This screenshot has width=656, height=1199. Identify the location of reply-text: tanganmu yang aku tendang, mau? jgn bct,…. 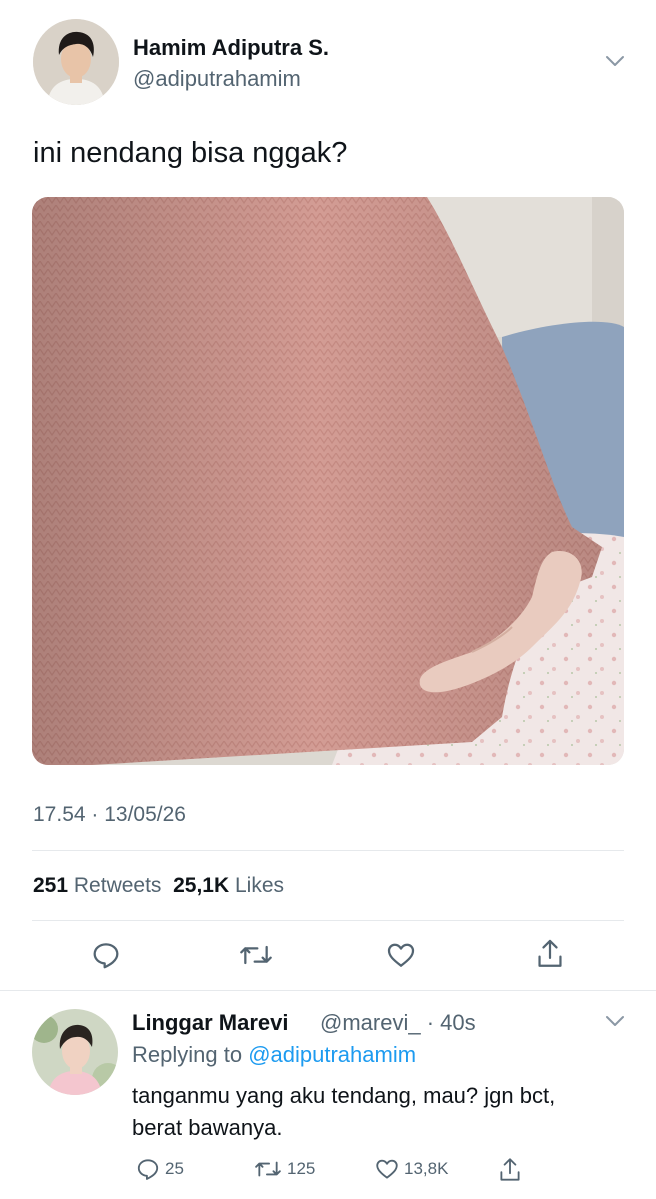
(344, 1111).